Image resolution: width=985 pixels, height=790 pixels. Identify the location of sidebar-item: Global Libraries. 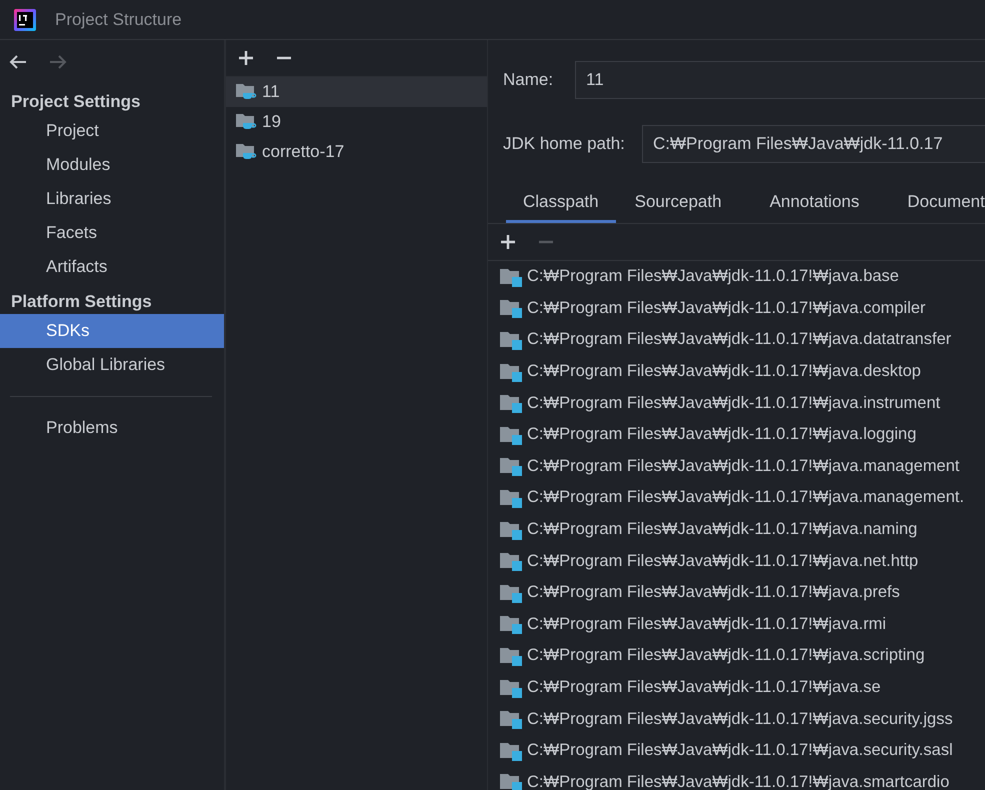
(112, 365).